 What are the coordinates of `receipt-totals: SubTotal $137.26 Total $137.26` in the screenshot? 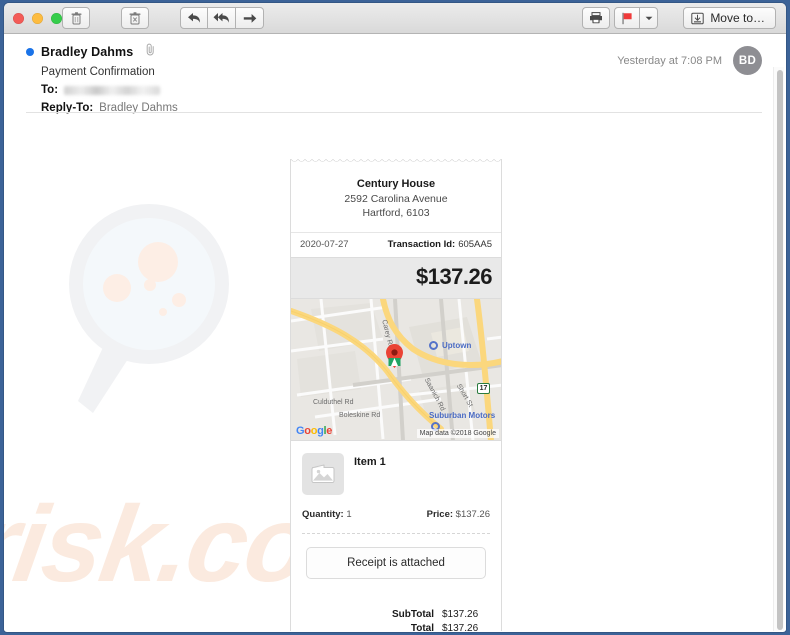 It's located at (396, 605).